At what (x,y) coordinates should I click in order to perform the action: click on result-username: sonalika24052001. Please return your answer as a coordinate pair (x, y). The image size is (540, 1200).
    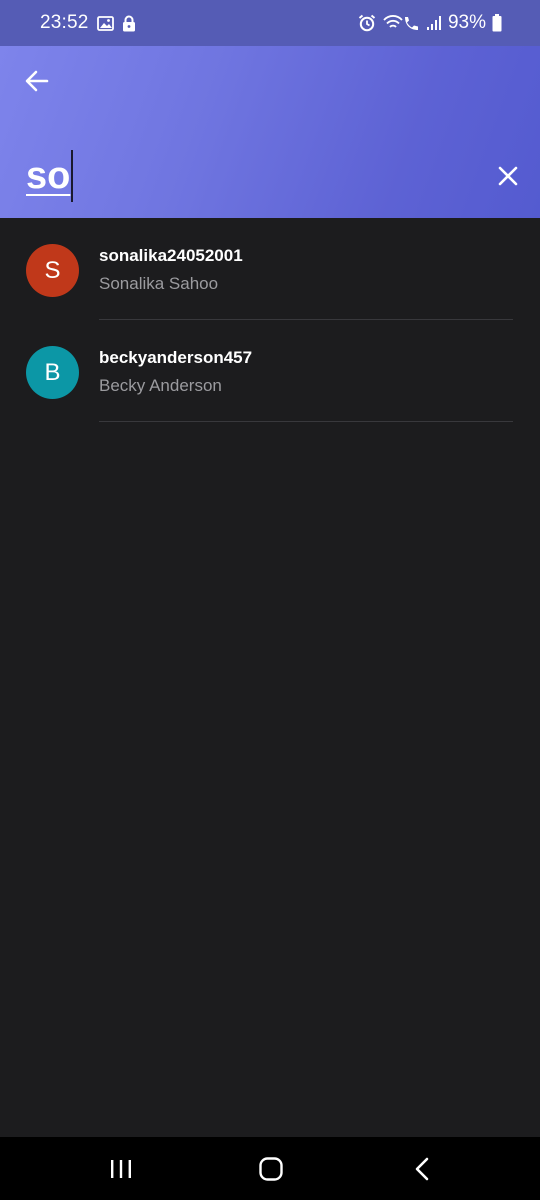
    Looking at the image, I should click on (171, 255).